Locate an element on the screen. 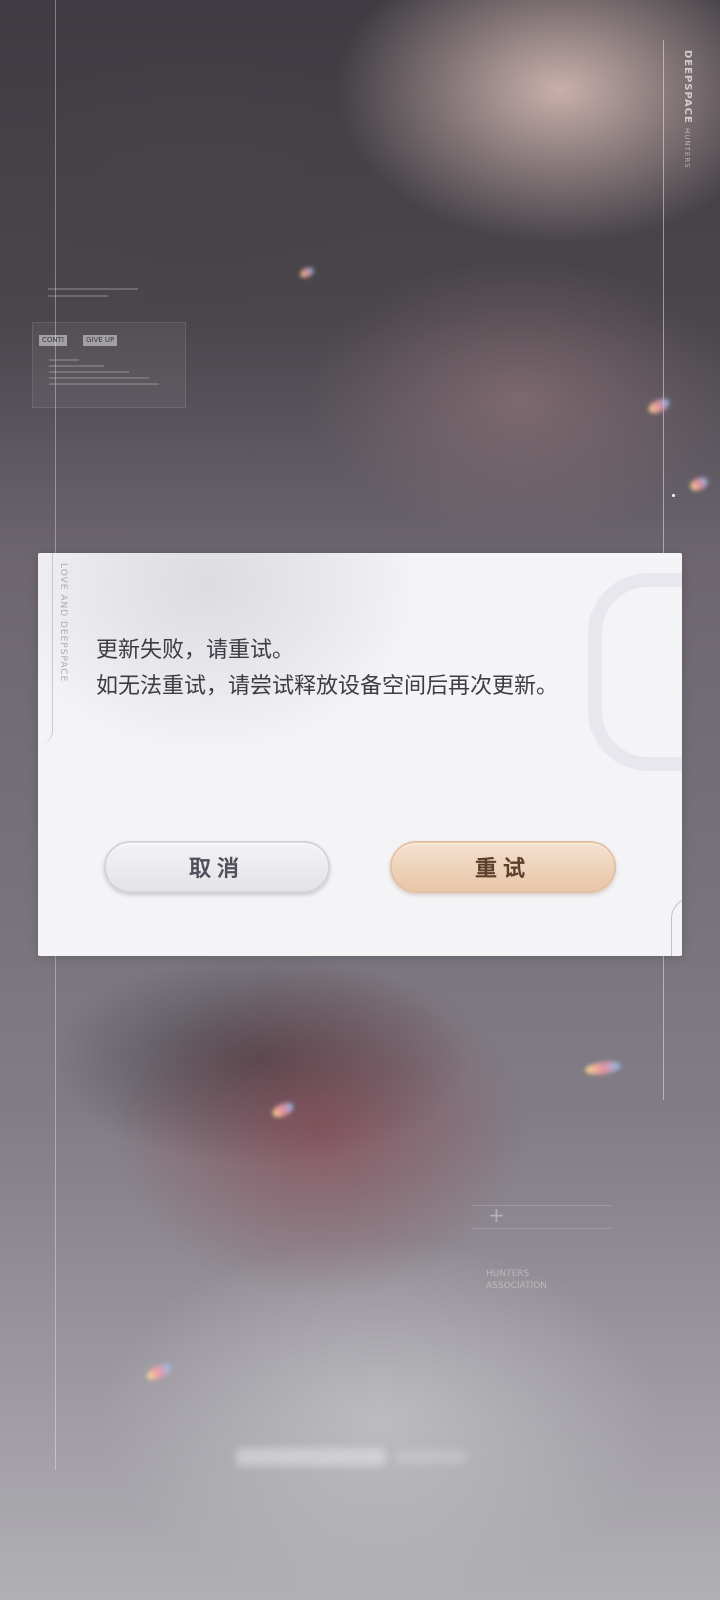  dialog-vertical-text: LOVE AND DEEPSPACE is located at coordinates (63, 623).